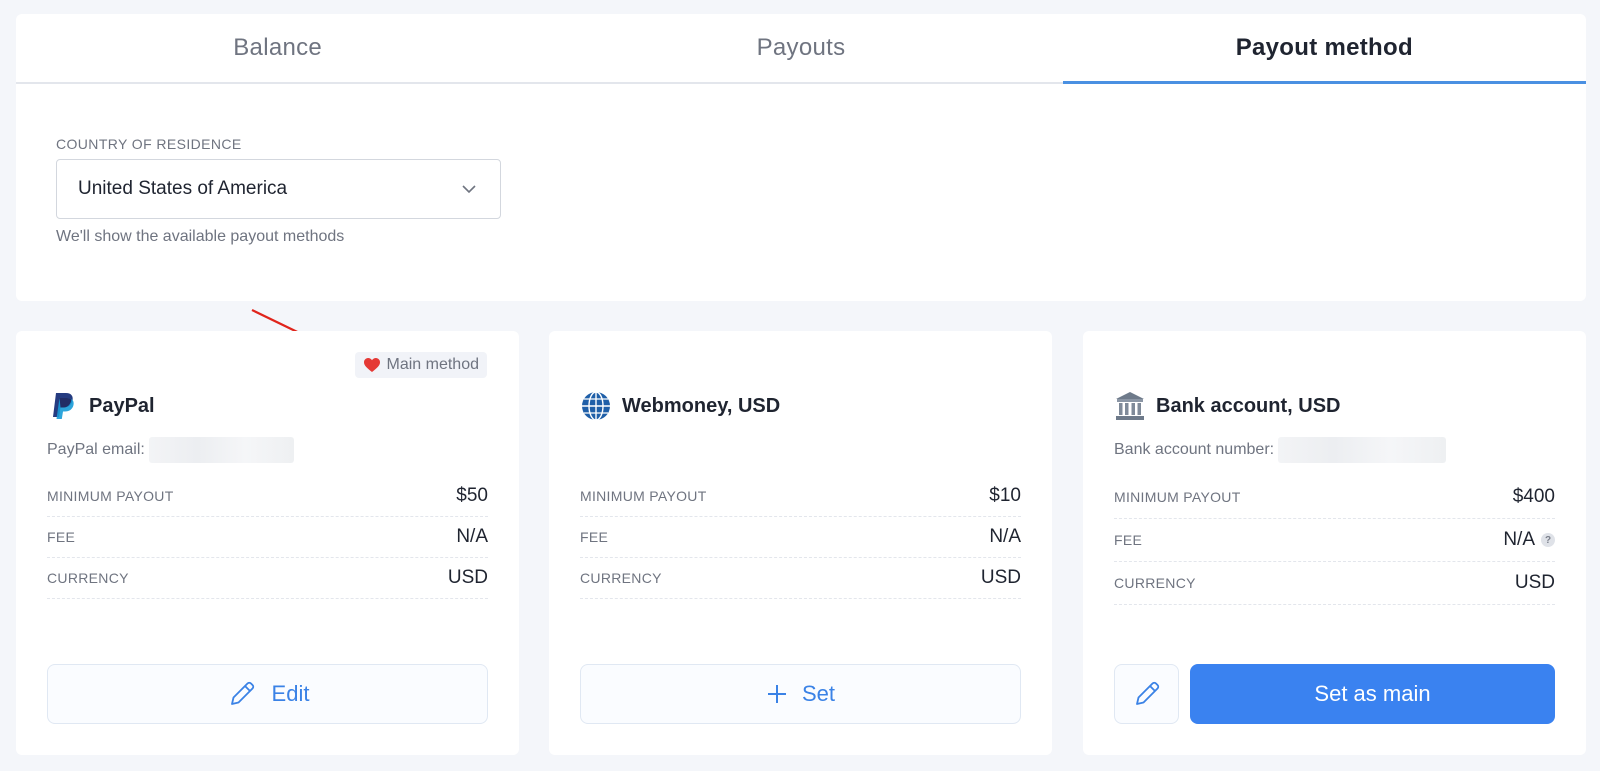 This screenshot has width=1600, height=771. What do you see at coordinates (1334, 497) in the screenshot?
I see `detail-row: MINIMUM PAYOUT $400` at bounding box center [1334, 497].